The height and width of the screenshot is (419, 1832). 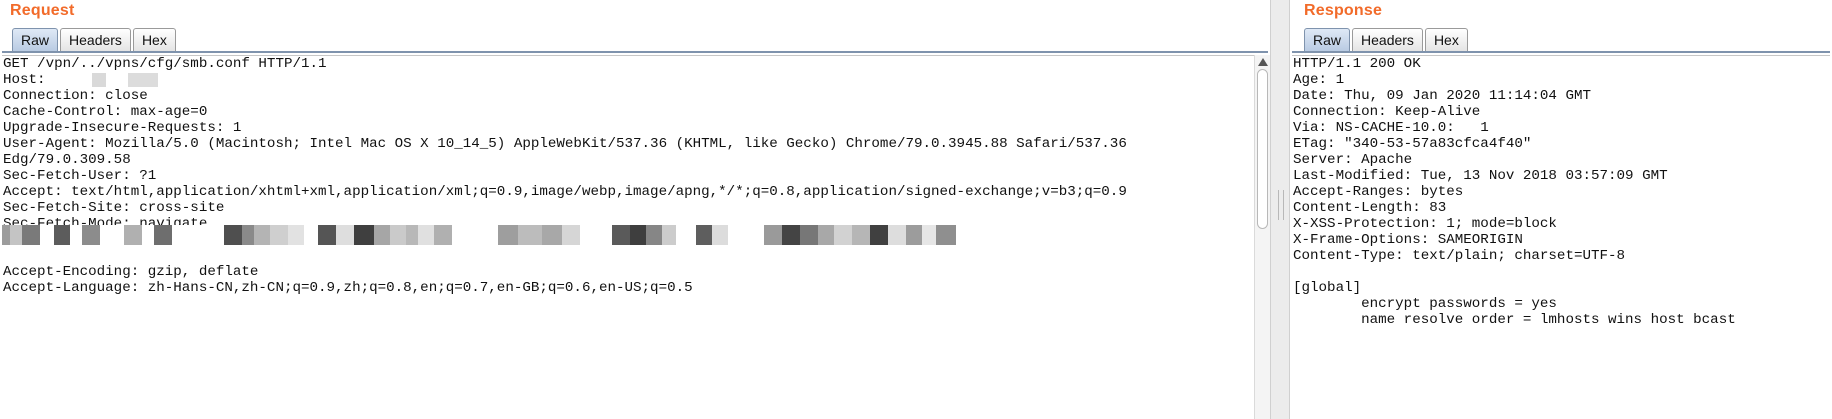 What do you see at coordinates (24, 80) in the screenshot?
I see `request-line: Host:` at bounding box center [24, 80].